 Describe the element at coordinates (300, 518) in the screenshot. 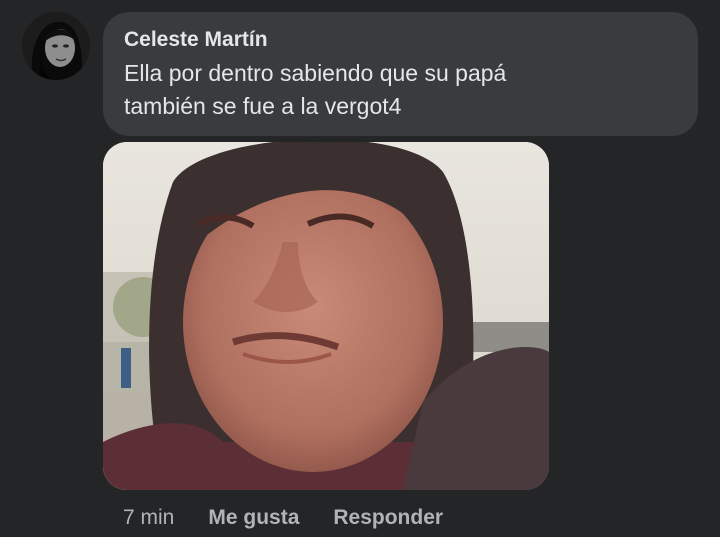

I see `comment-actions: 7 min Me gusta Responder` at that location.